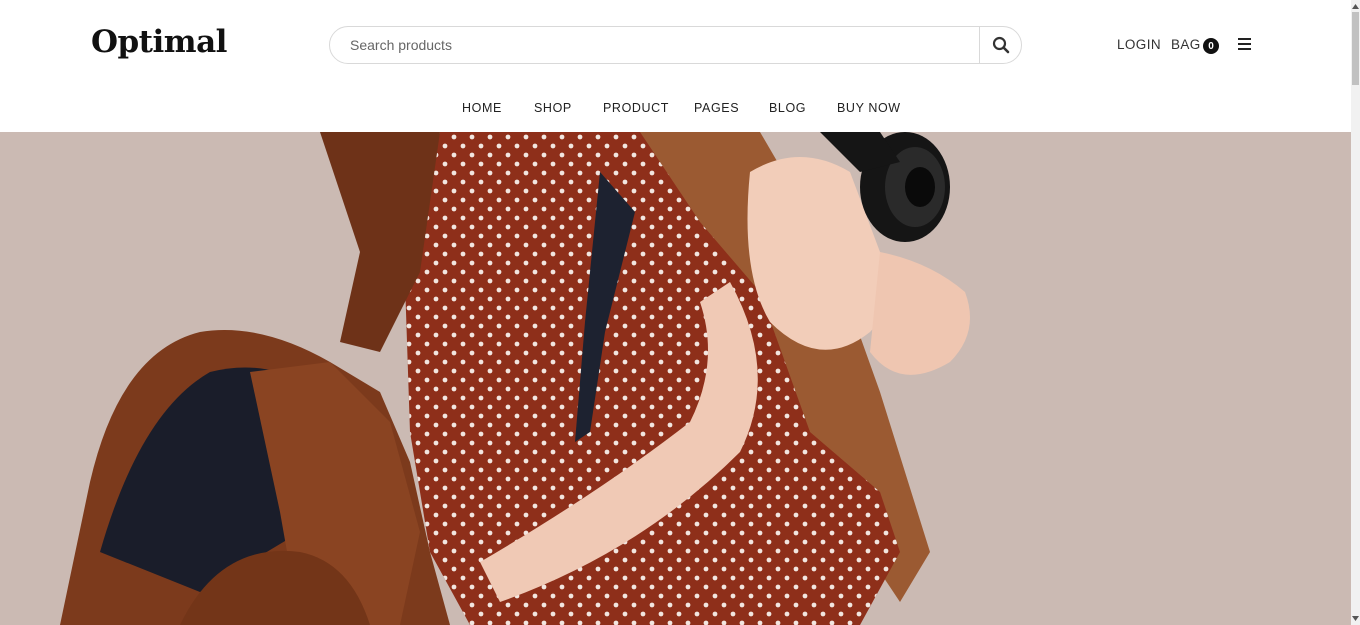 The width and height of the screenshot is (1360, 625). I want to click on search-input, so click(660, 45).